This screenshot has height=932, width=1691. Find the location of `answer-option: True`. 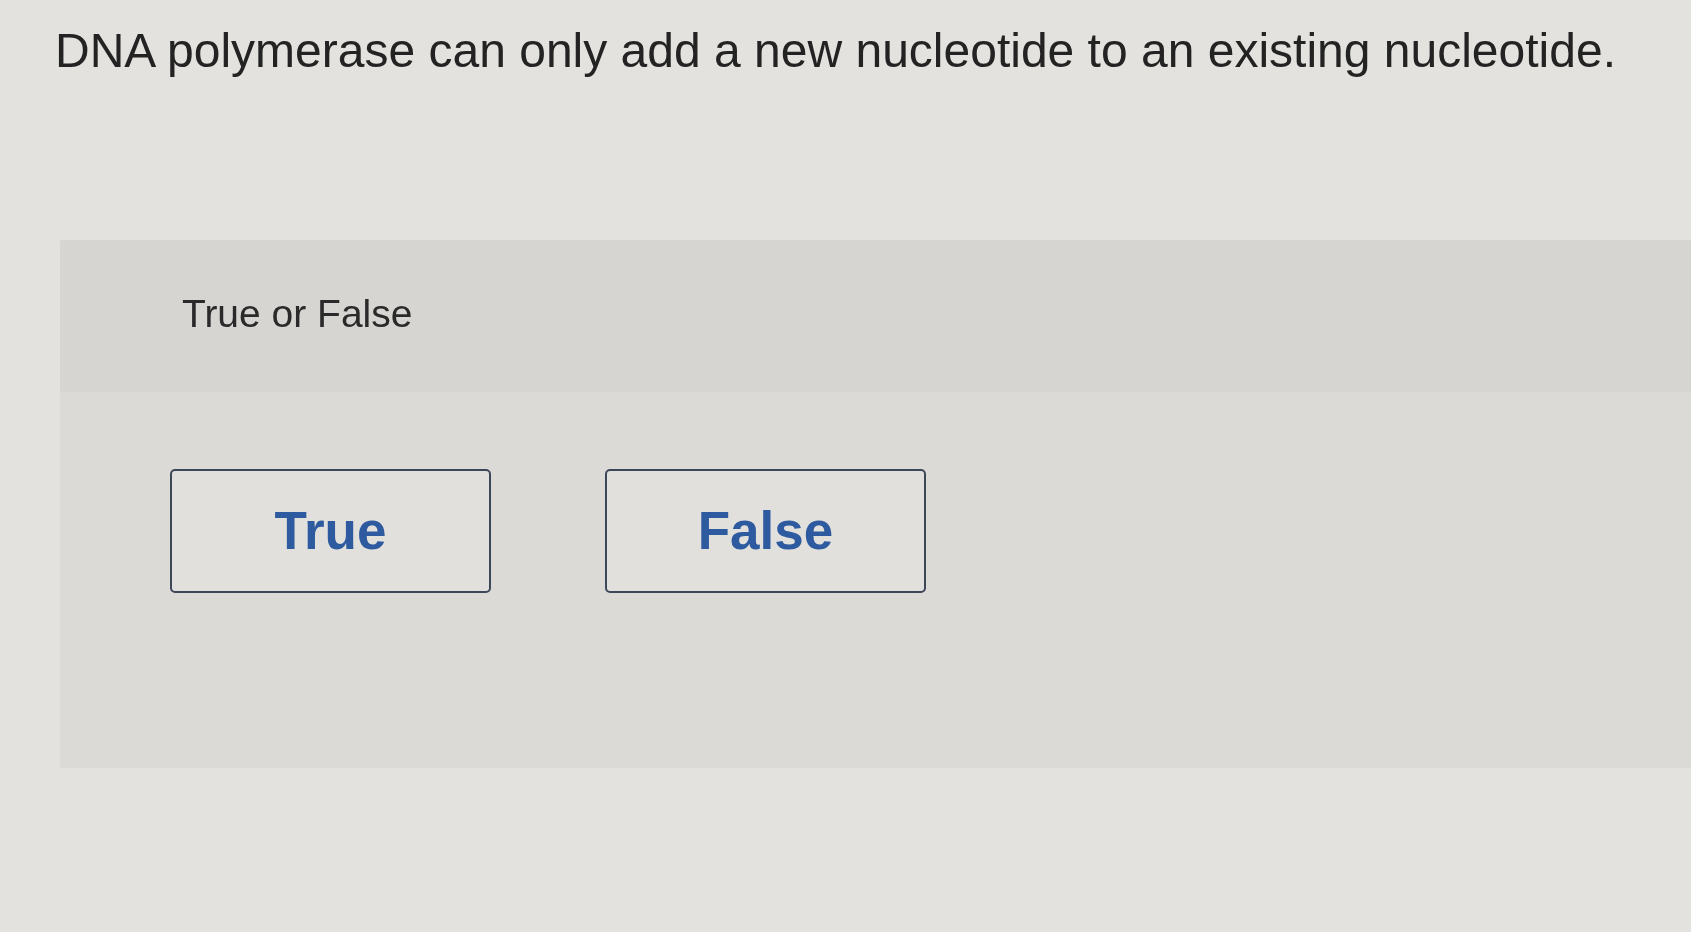

answer-option: True is located at coordinates (330, 530).